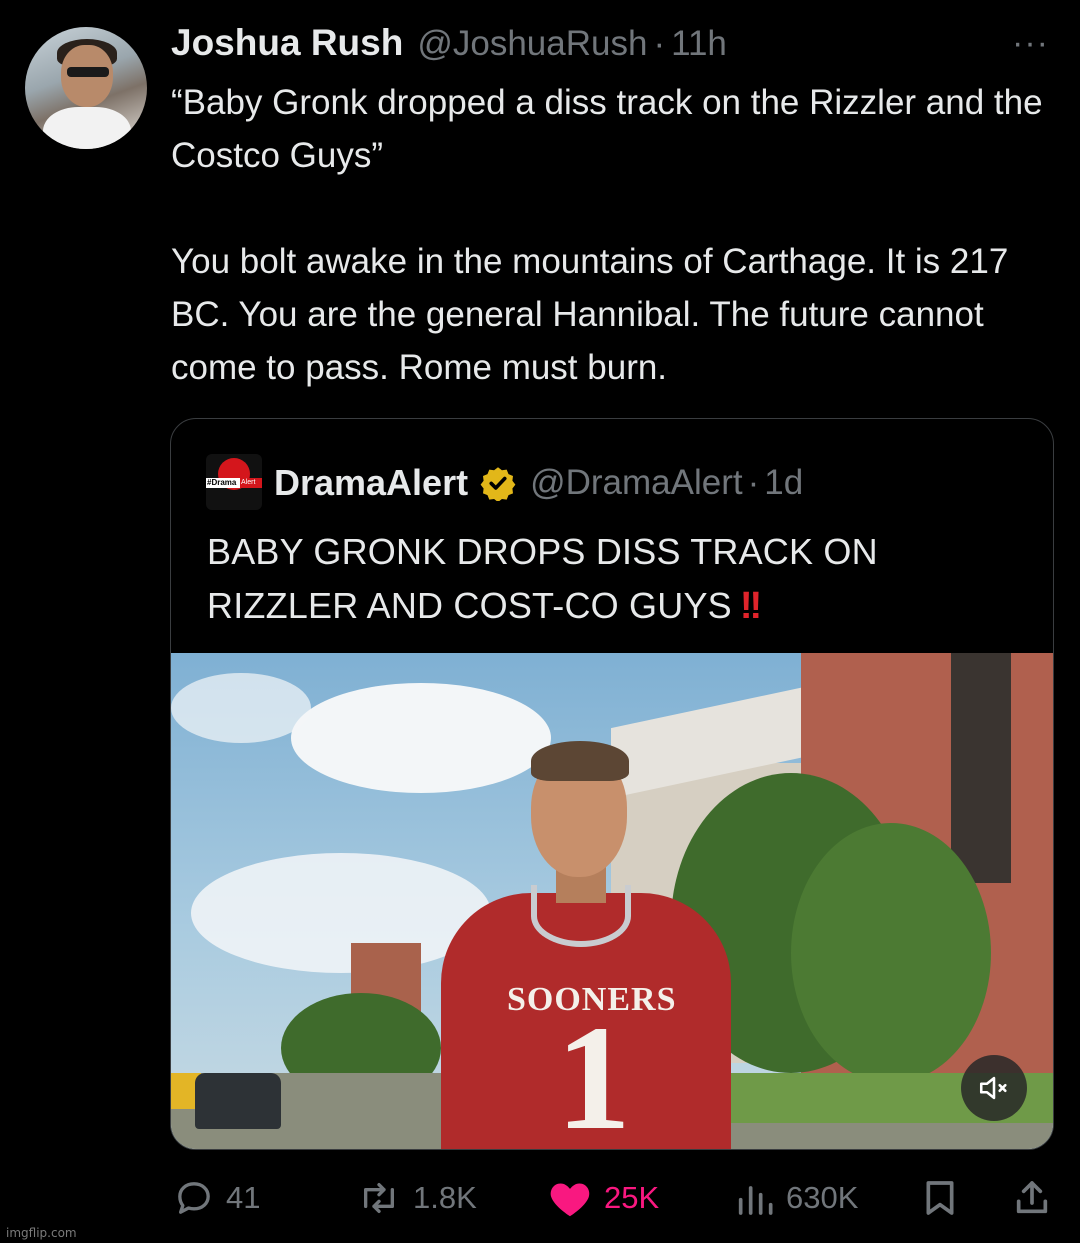  I want to click on logo-text: Alert, so click(248, 482).